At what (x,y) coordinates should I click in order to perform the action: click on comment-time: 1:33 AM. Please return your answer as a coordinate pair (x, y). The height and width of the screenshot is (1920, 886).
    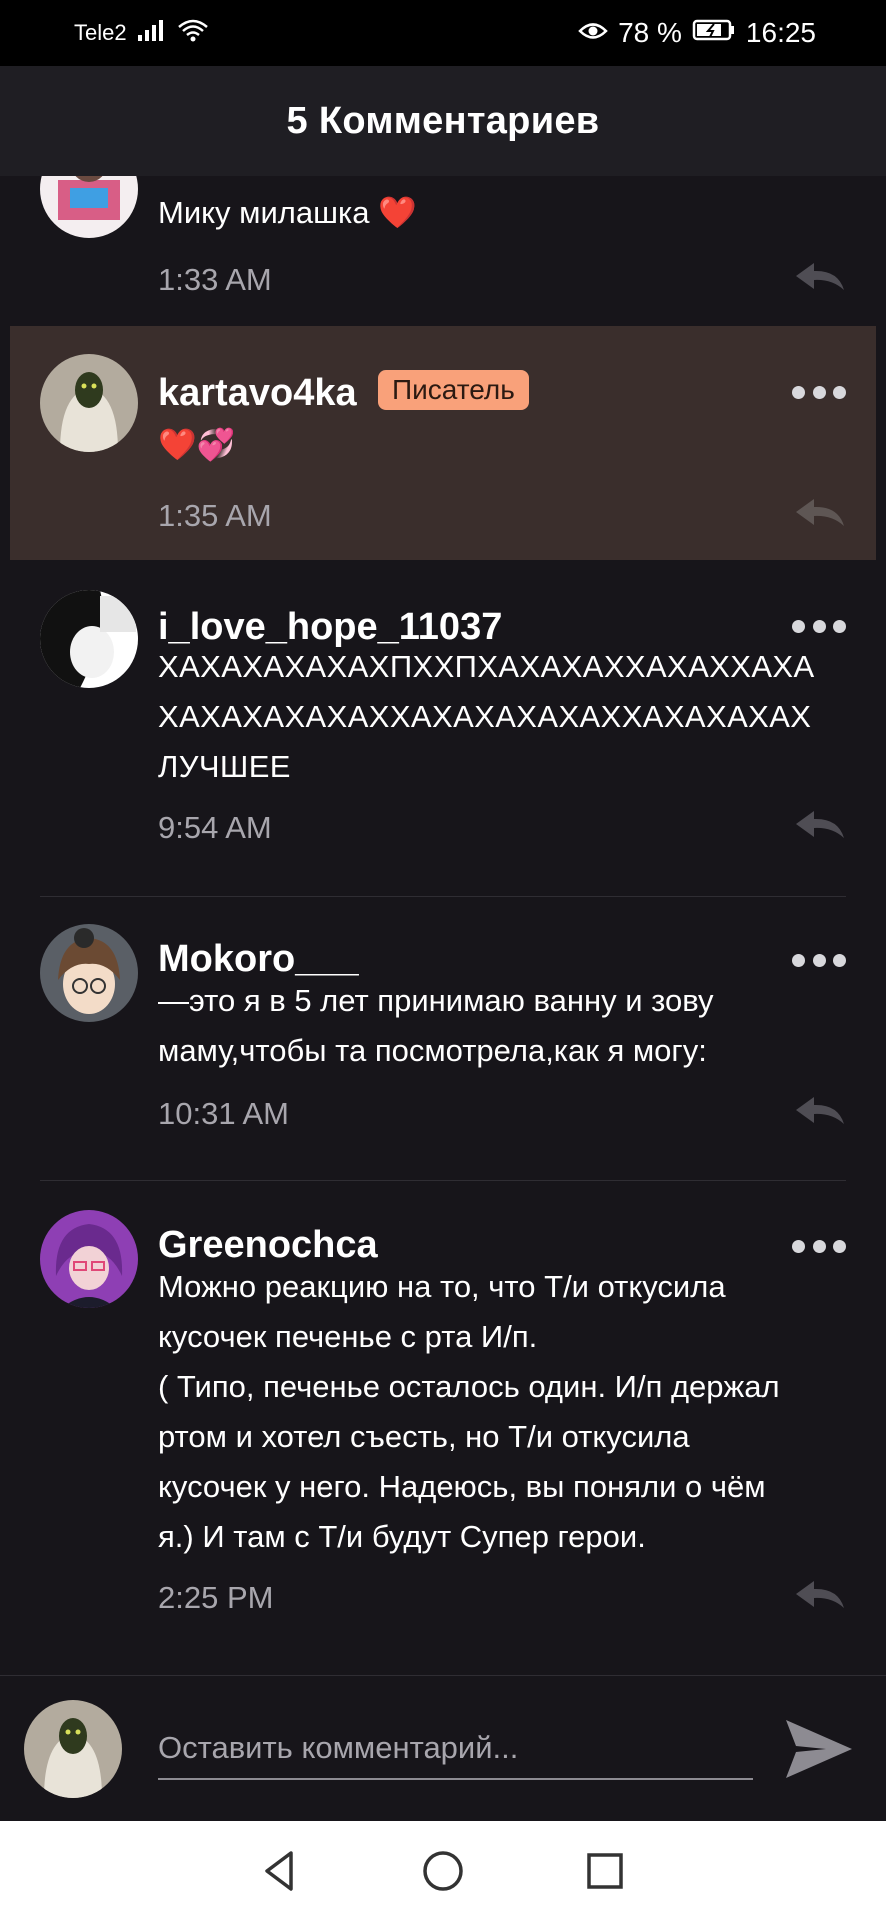
    Looking at the image, I should click on (215, 279).